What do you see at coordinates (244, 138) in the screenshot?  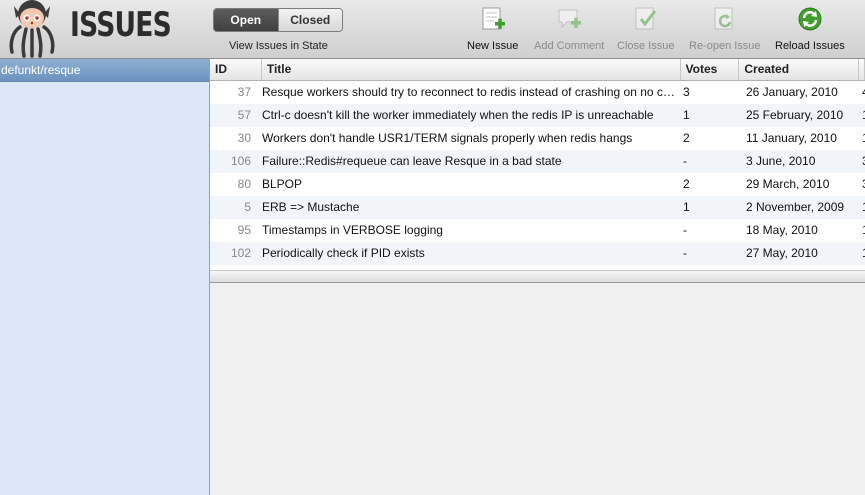 I see `issue-id: 30` at bounding box center [244, 138].